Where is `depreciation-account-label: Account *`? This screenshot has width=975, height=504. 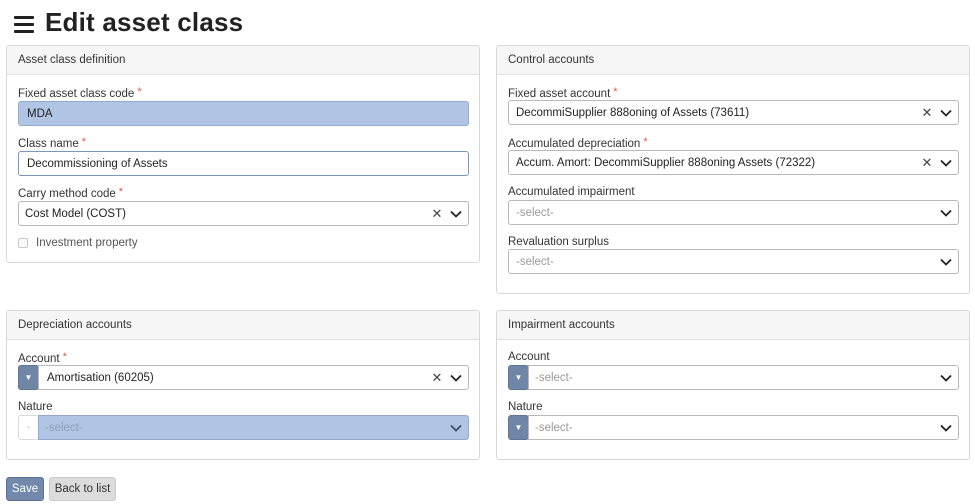 depreciation-account-label: Account * is located at coordinates (42, 358).